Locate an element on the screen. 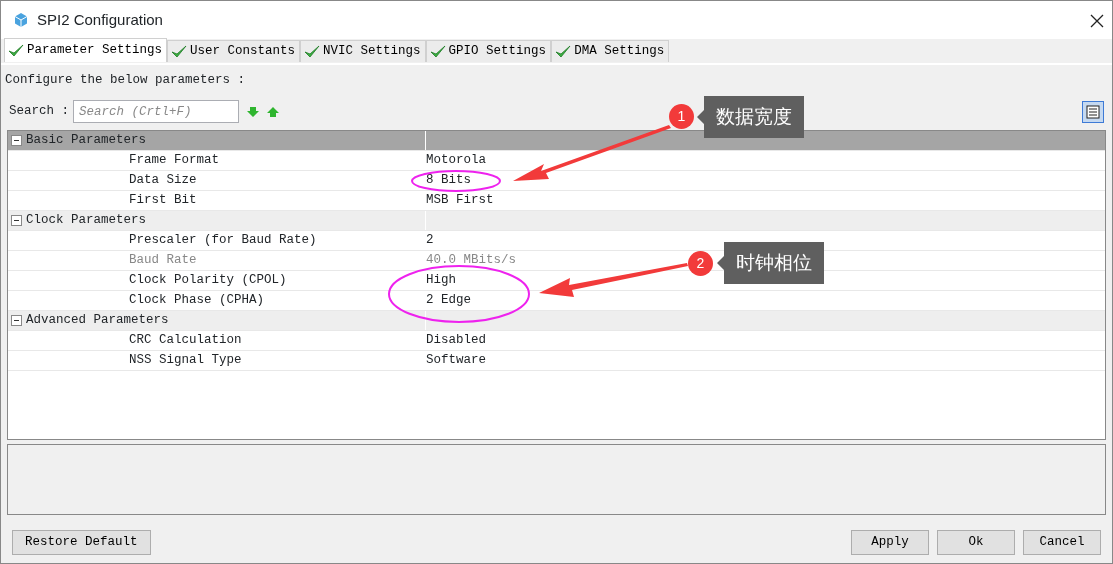 The height and width of the screenshot is (564, 1113). dialog-button: Apply is located at coordinates (890, 542).